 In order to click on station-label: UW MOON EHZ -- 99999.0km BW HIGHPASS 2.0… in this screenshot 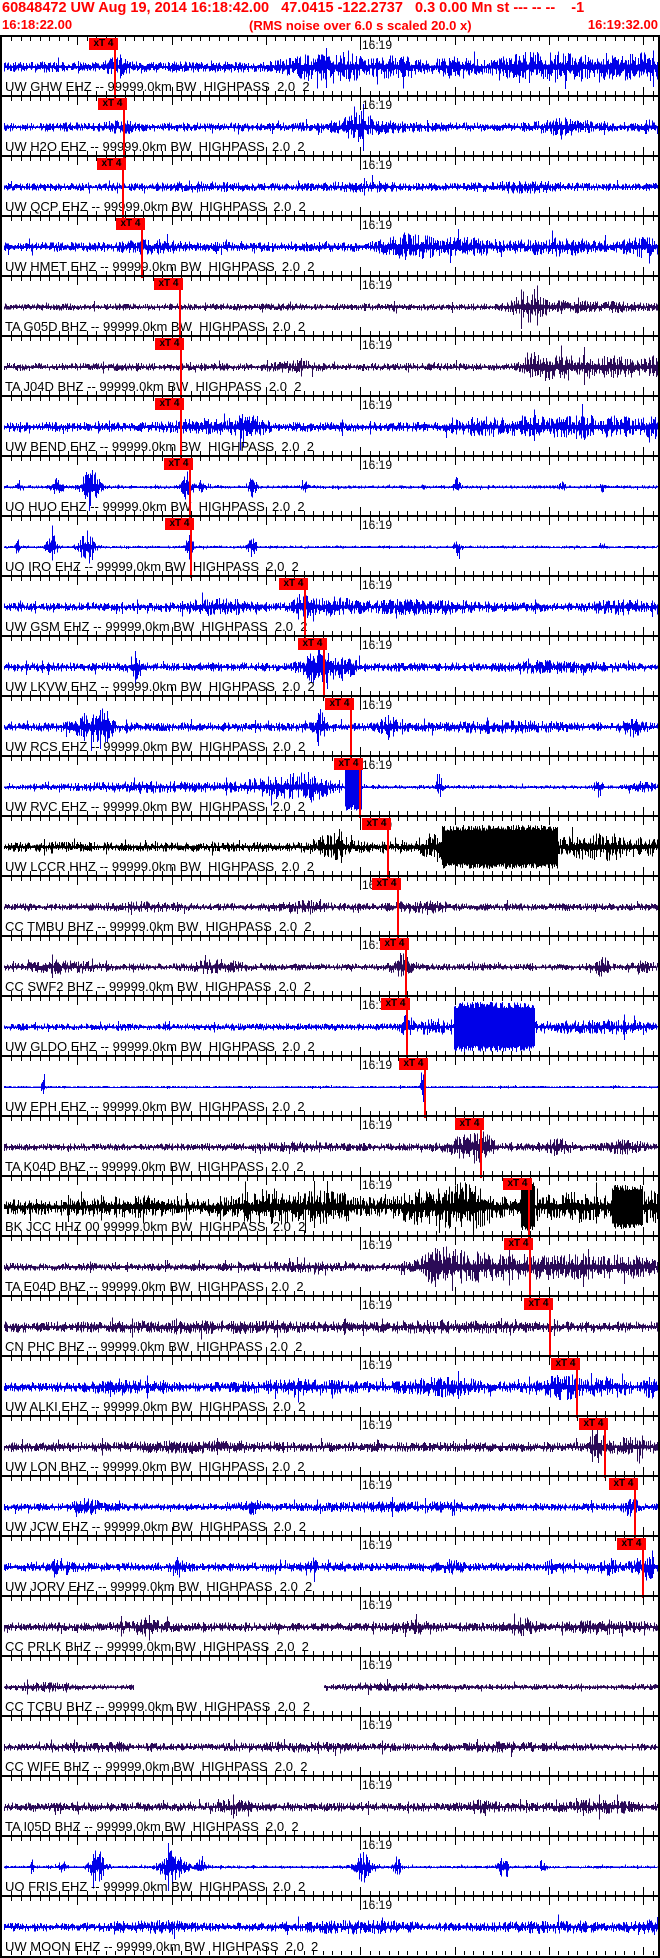, I will do `click(162, 1946)`.